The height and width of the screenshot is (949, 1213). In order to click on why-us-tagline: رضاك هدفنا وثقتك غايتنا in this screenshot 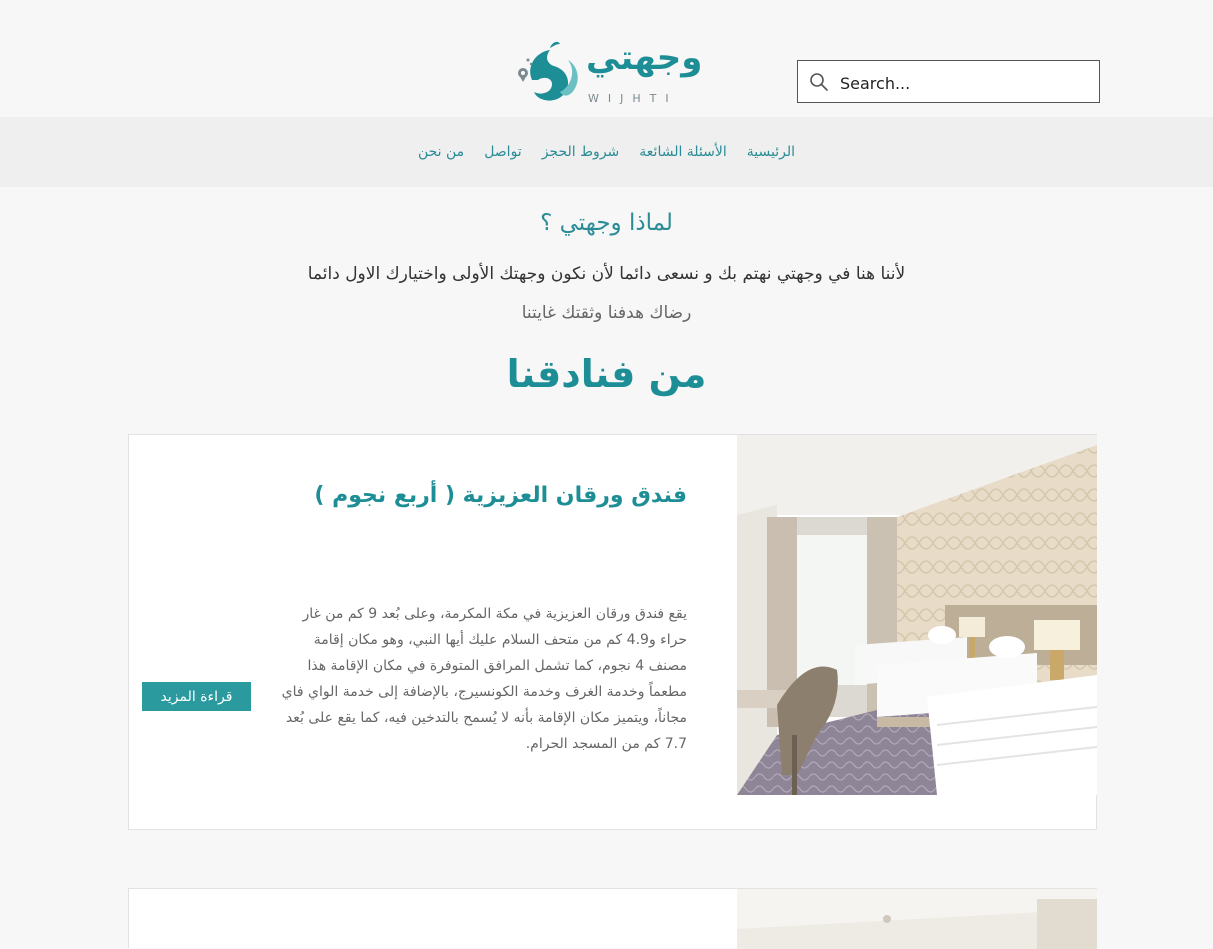, I will do `click(606, 313)`.